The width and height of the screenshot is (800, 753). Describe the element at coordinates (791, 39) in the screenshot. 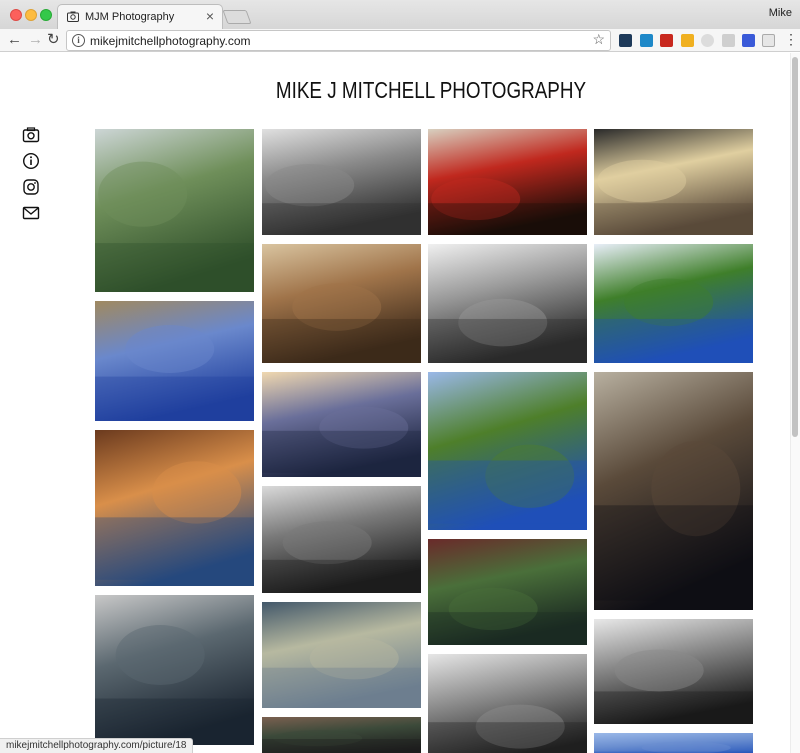

I see `browser-menu-icon: ⋮` at that location.